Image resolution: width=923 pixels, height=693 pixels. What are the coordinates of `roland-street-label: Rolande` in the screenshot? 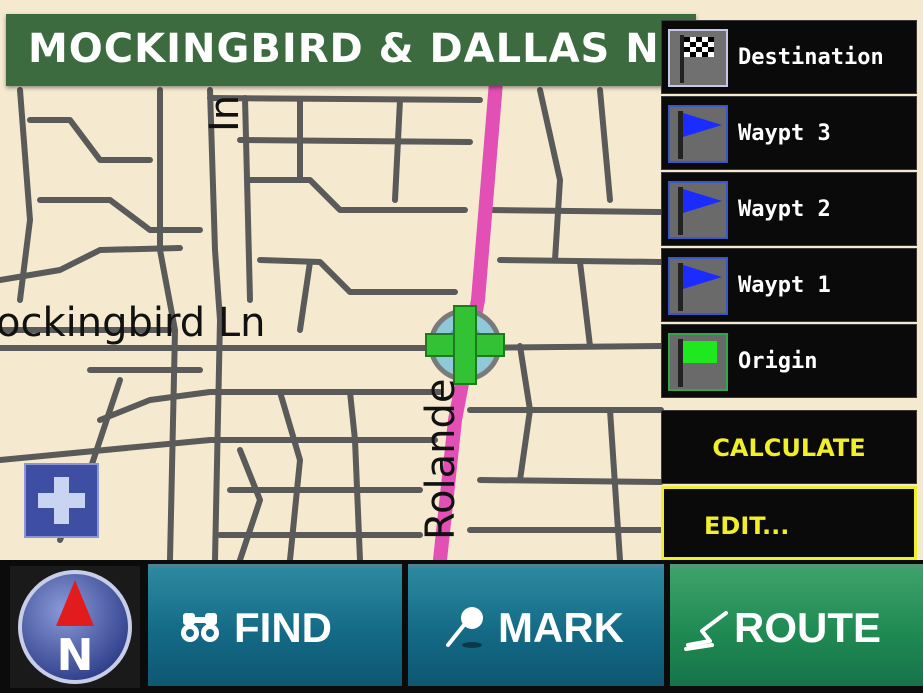 It's located at (441, 459).